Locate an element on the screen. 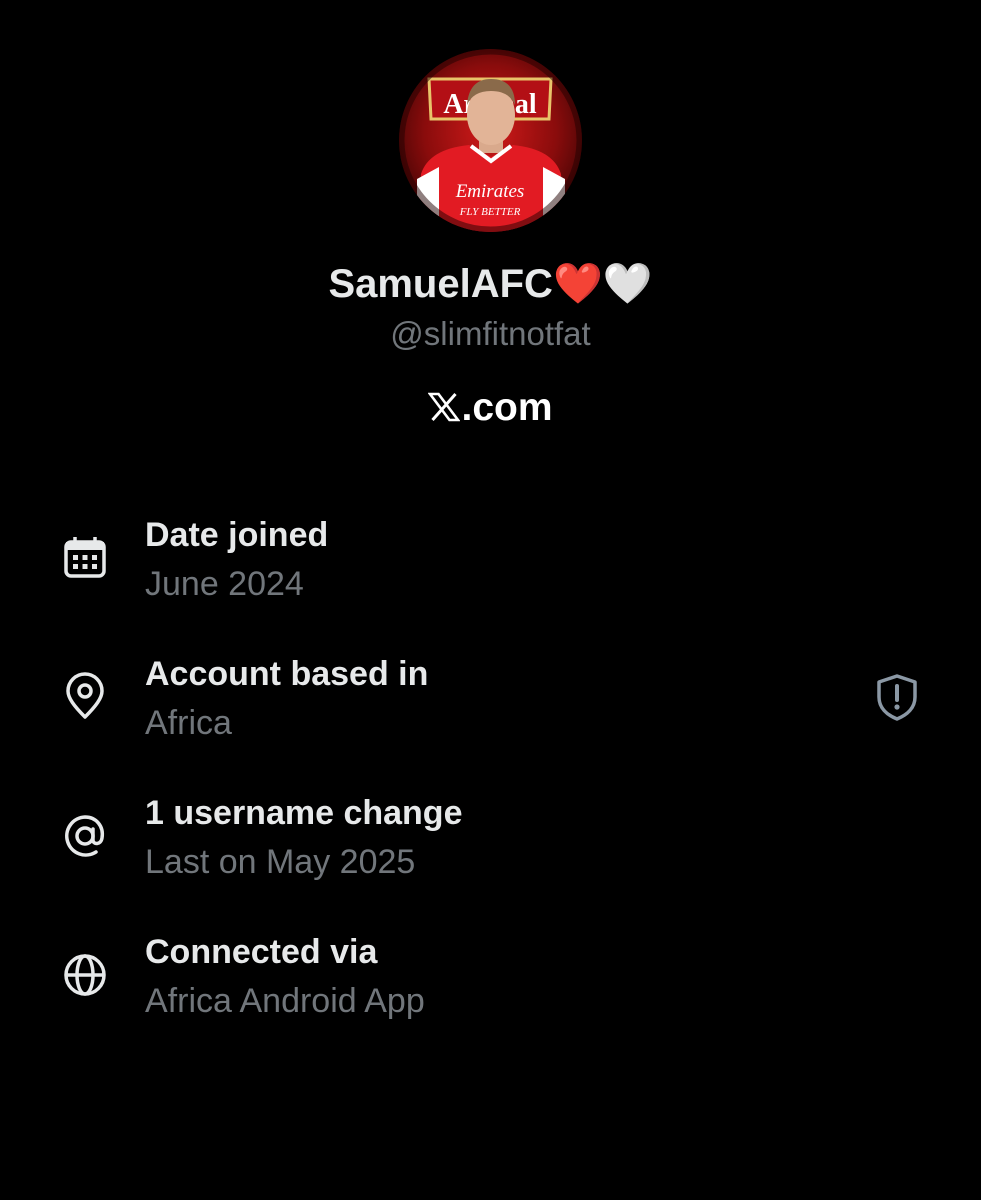 The height and width of the screenshot is (1200, 981). profile-display-name: SamuelAFC❤️🤍 is located at coordinates (490, 284).